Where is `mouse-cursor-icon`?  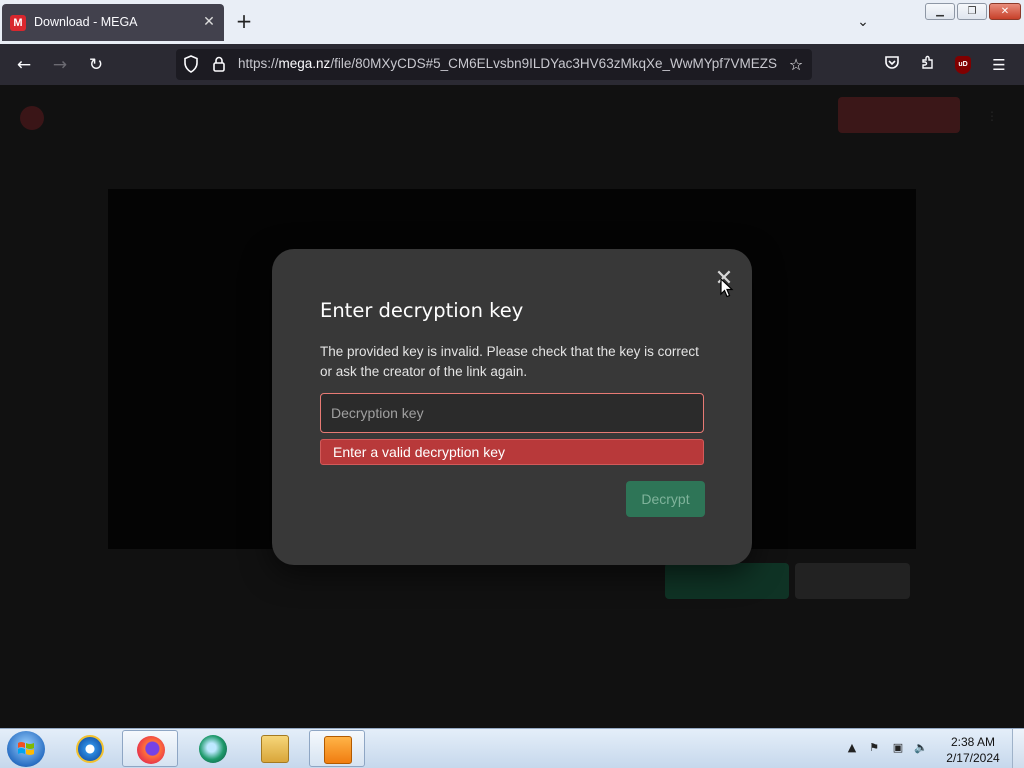 mouse-cursor-icon is located at coordinates (727, 288).